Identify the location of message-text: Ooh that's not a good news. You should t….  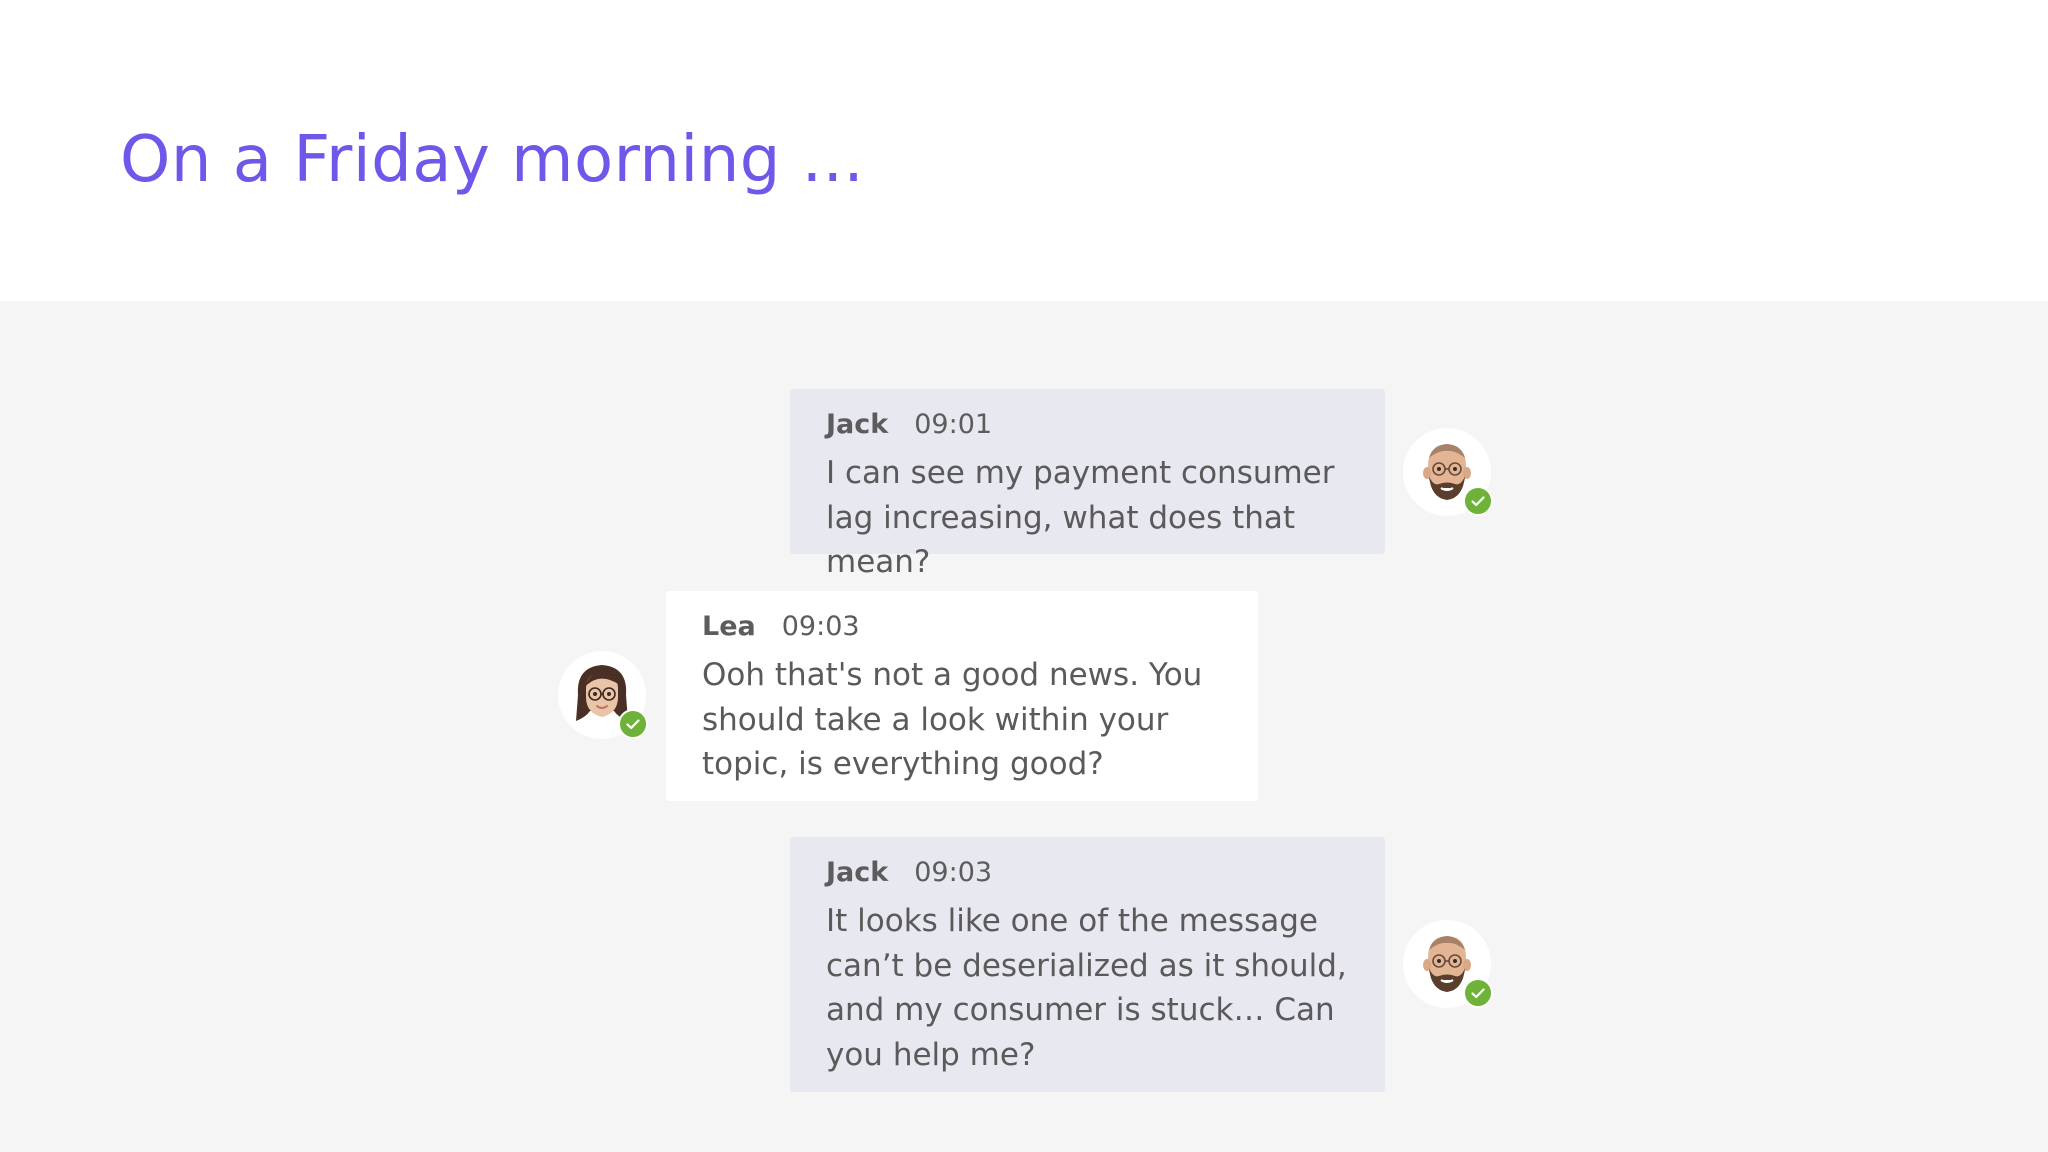
(952, 719).